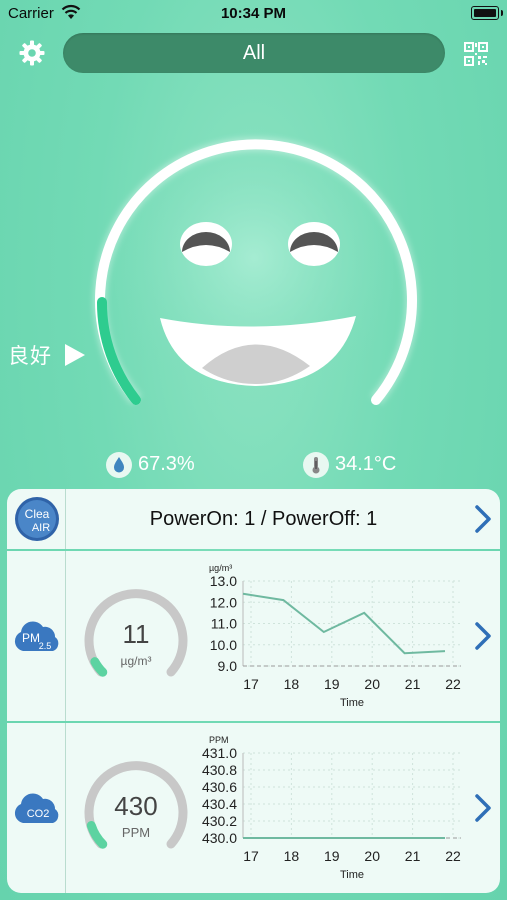 The width and height of the screenshot is (507, 900). Describe the element at coordinates (332, 856) in the screenshot. I see `co2-x-tick-label: 19` at that location.